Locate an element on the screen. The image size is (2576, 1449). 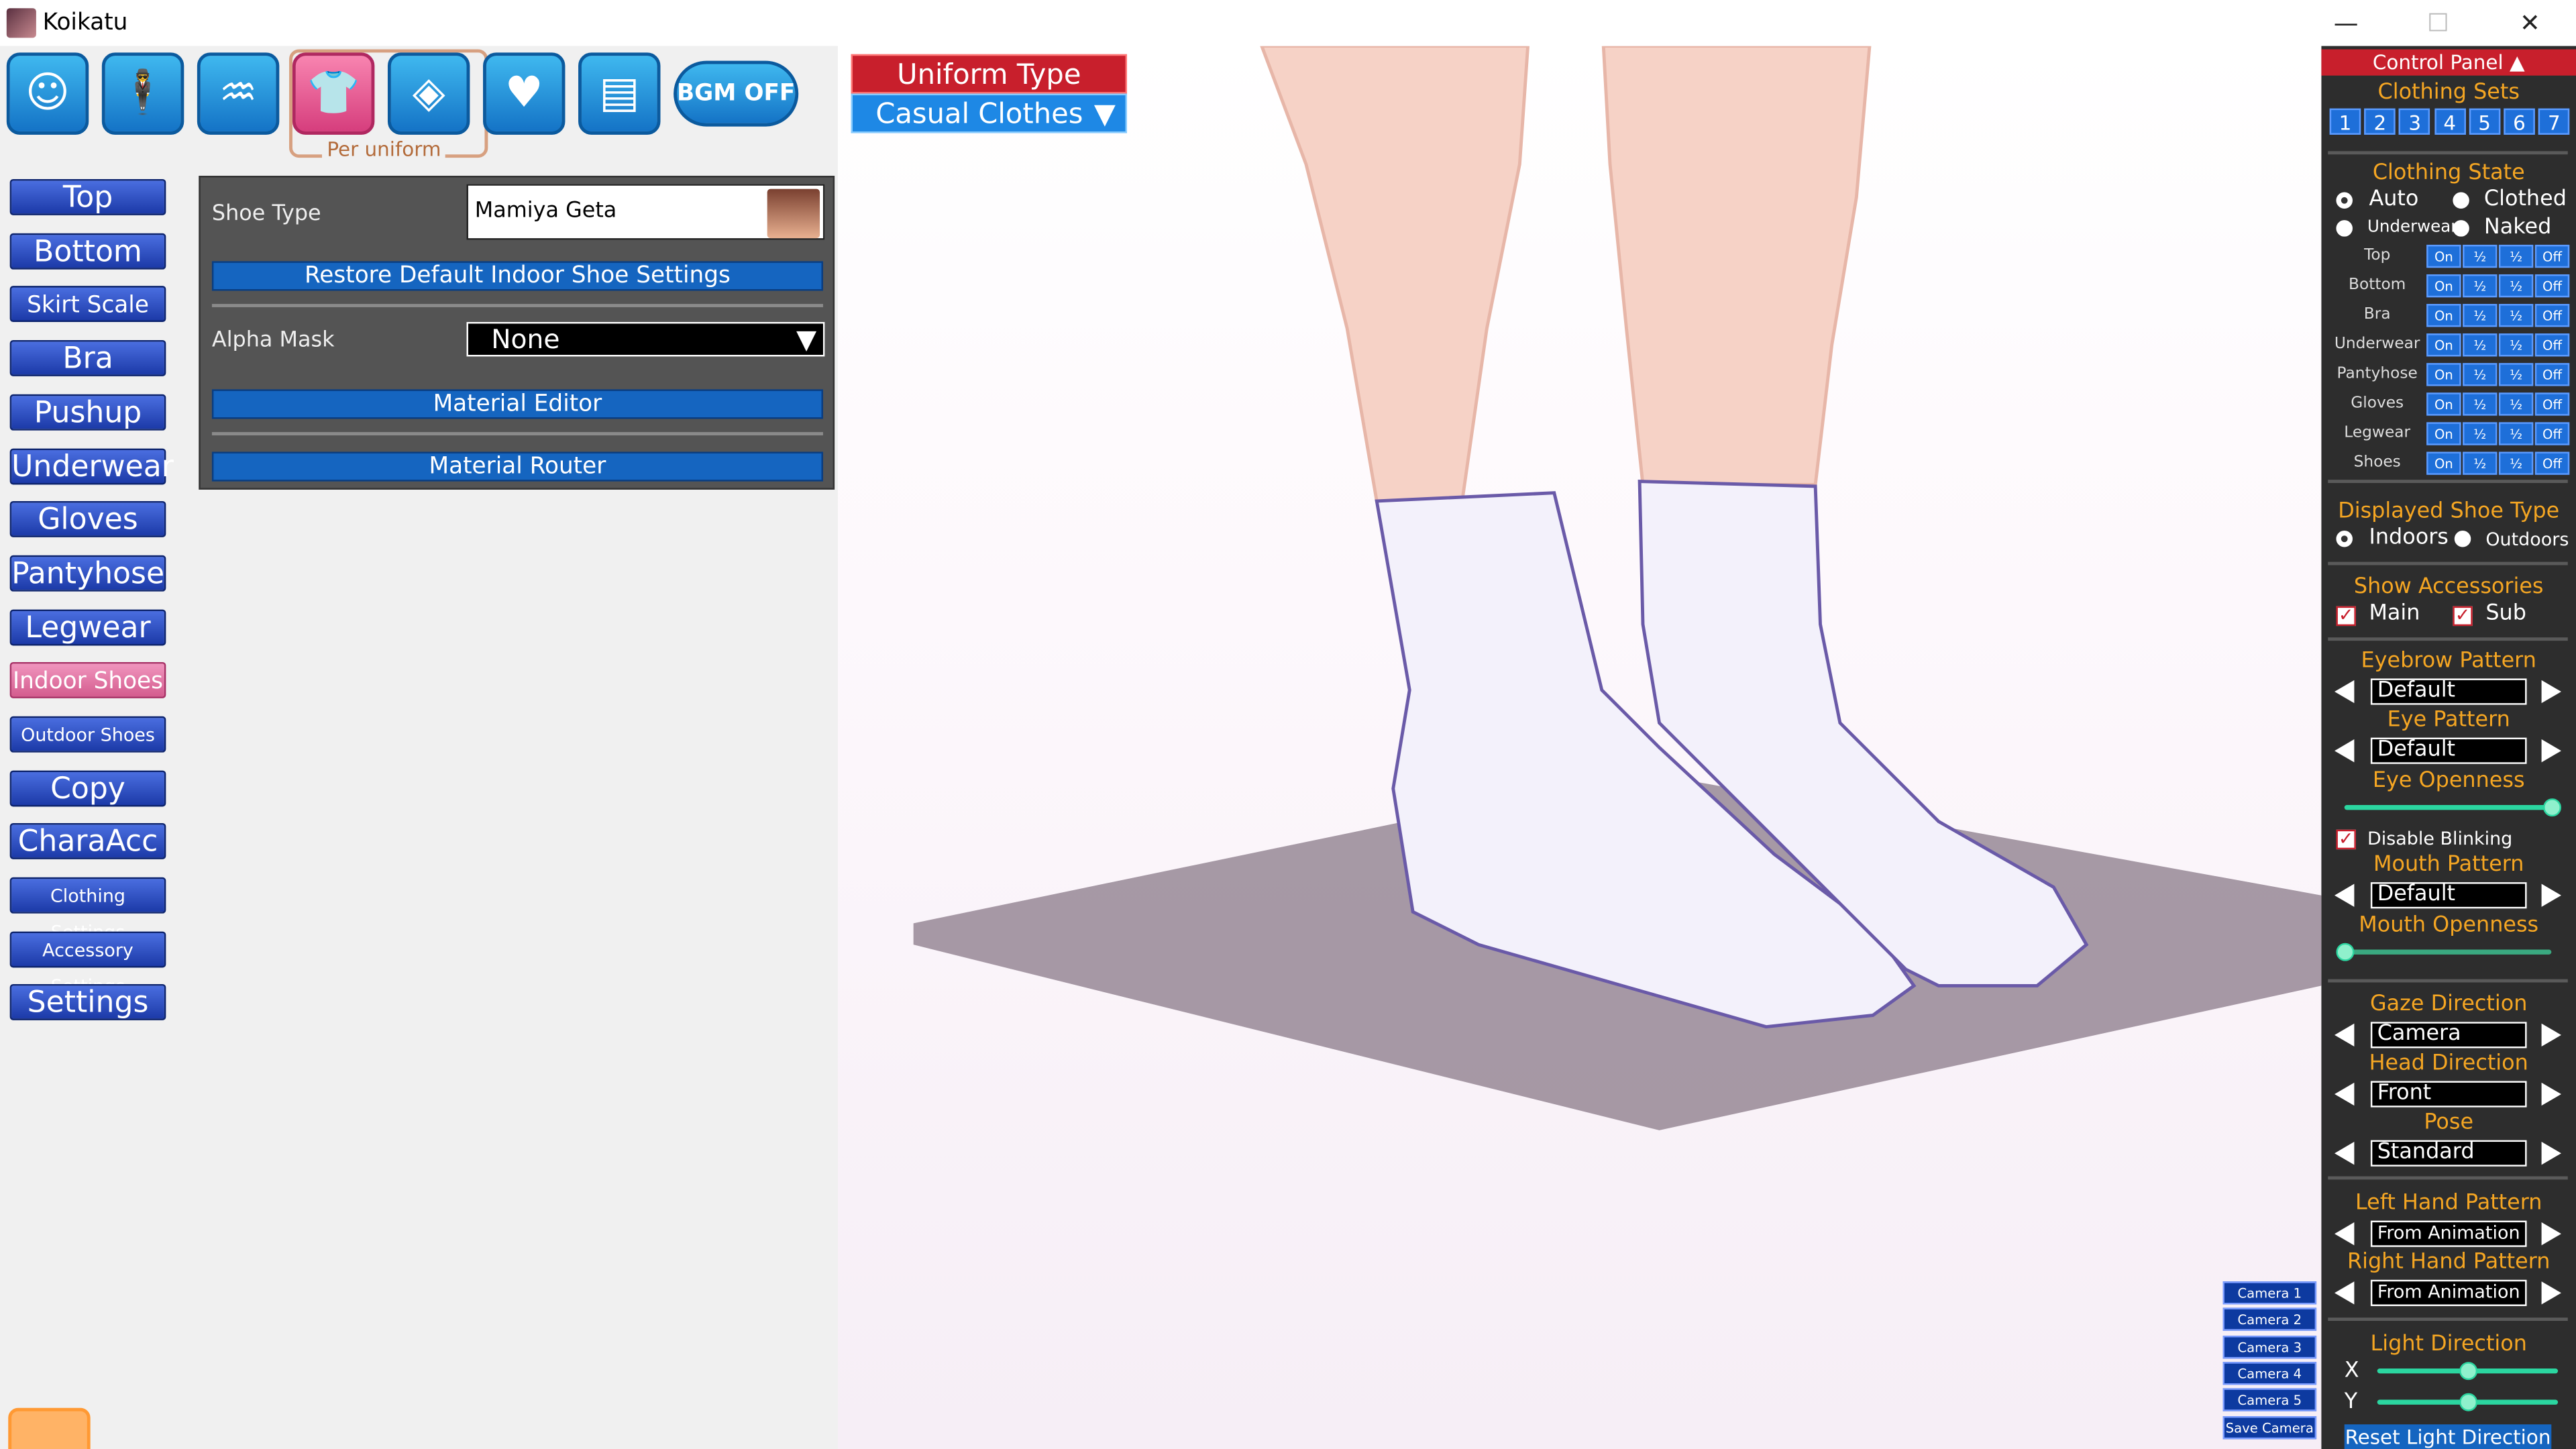
gaze-next-icon is located at coordinates (2551, 1035).